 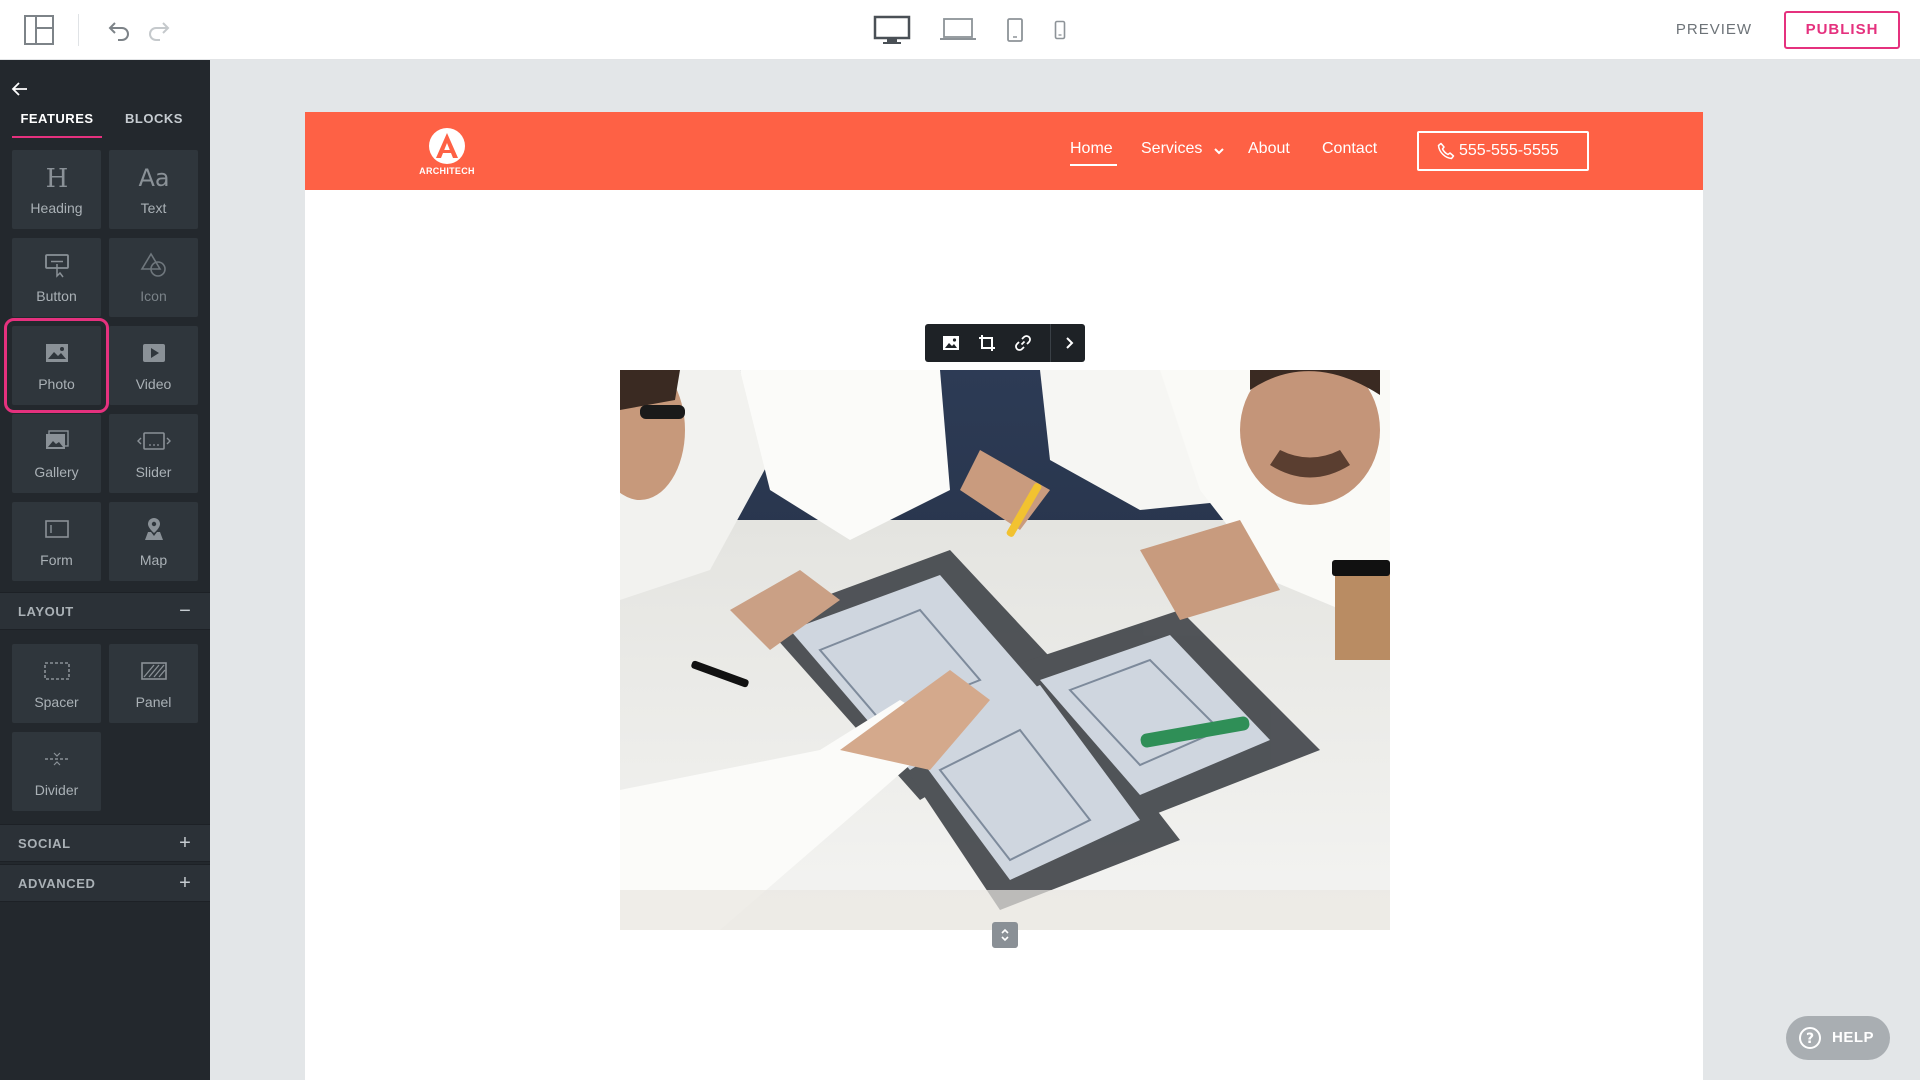 What do you see at coordinates (56, 296) in the screenshot?
I see `feature-label: Button` at bounding box center [56, 296].